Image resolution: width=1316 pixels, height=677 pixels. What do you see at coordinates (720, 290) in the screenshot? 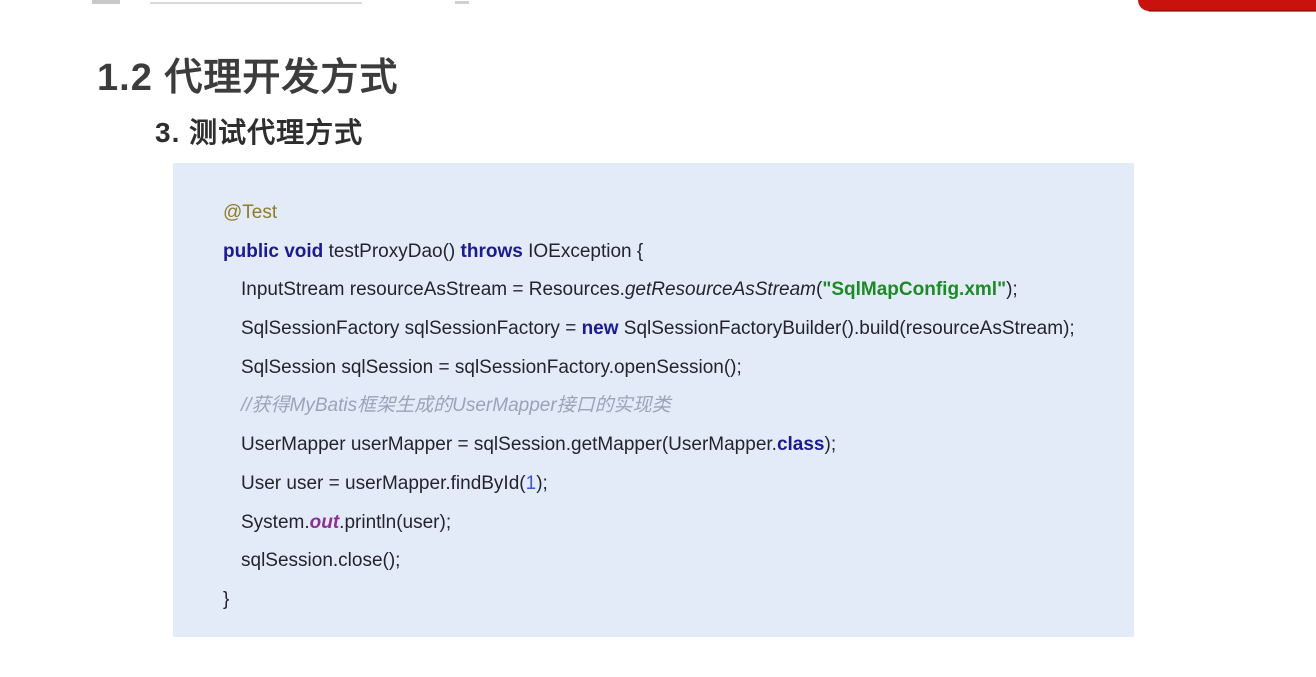
I see `code-token-method: getResourceAsStream` at bounding box center [720, 290].